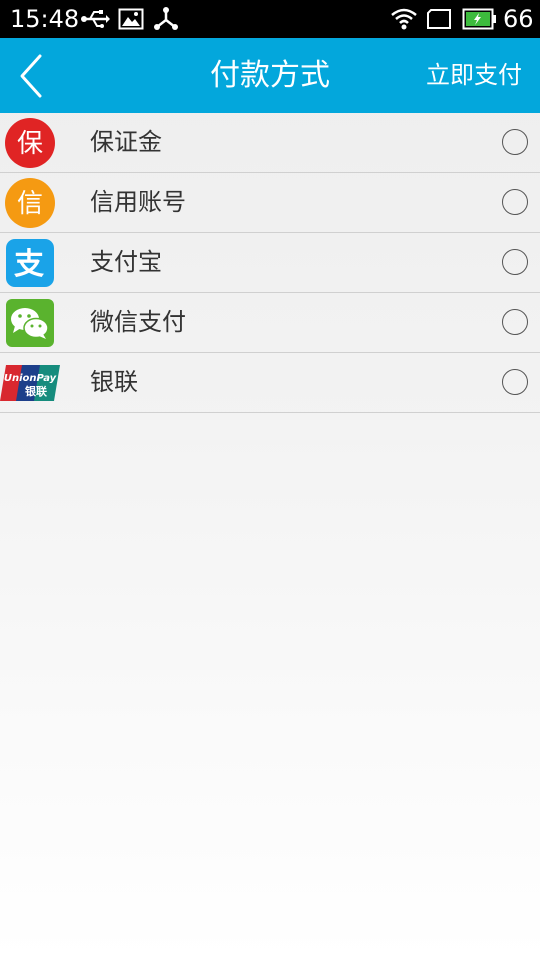 The height and width of the screenshot is (960, 540). I want to click on pay-now-button: 立即支付, so click(474, 75).